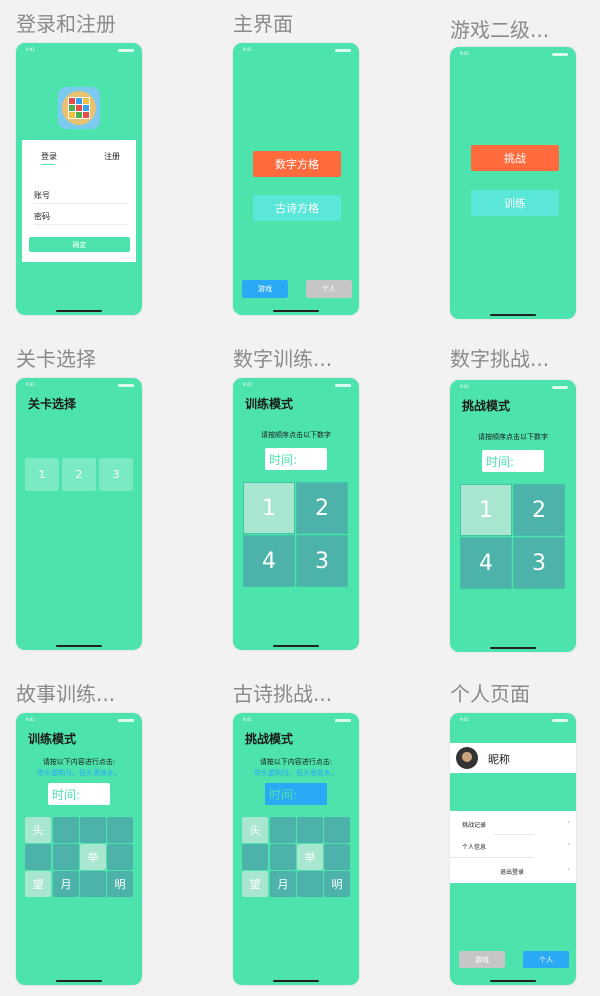 The width and height of the screenshot is (600, 996). Describe the element at coordinates (42, 474) in the screenshot. I see `level-1-button: 1` at that location.